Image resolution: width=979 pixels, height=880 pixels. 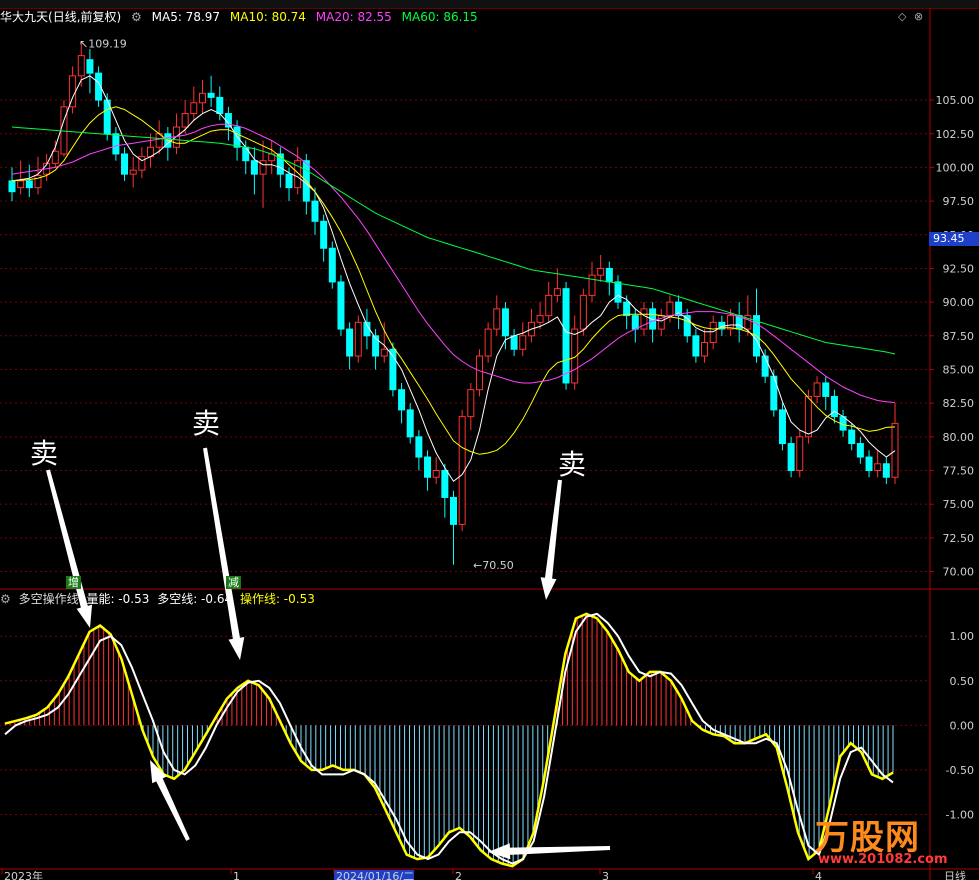 I want to click on ma60-label: MA60: 86.15, so click(x=439, y=17).